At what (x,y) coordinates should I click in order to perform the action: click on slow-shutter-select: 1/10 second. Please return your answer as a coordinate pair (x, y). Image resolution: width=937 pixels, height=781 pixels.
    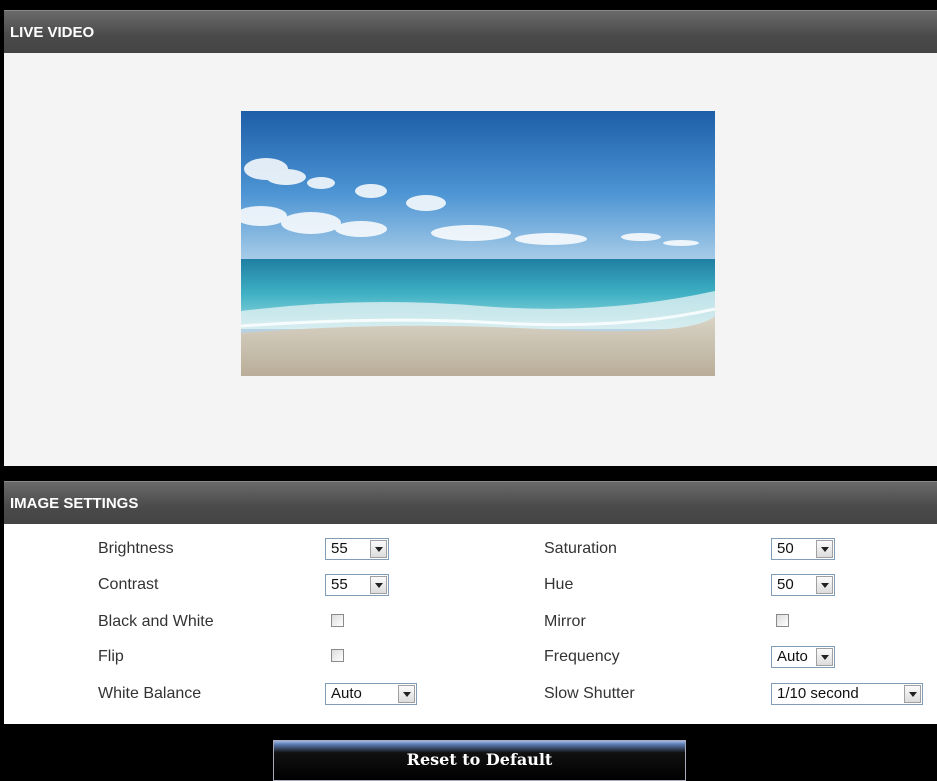
    Looking at the image, I should click on (847, 694).